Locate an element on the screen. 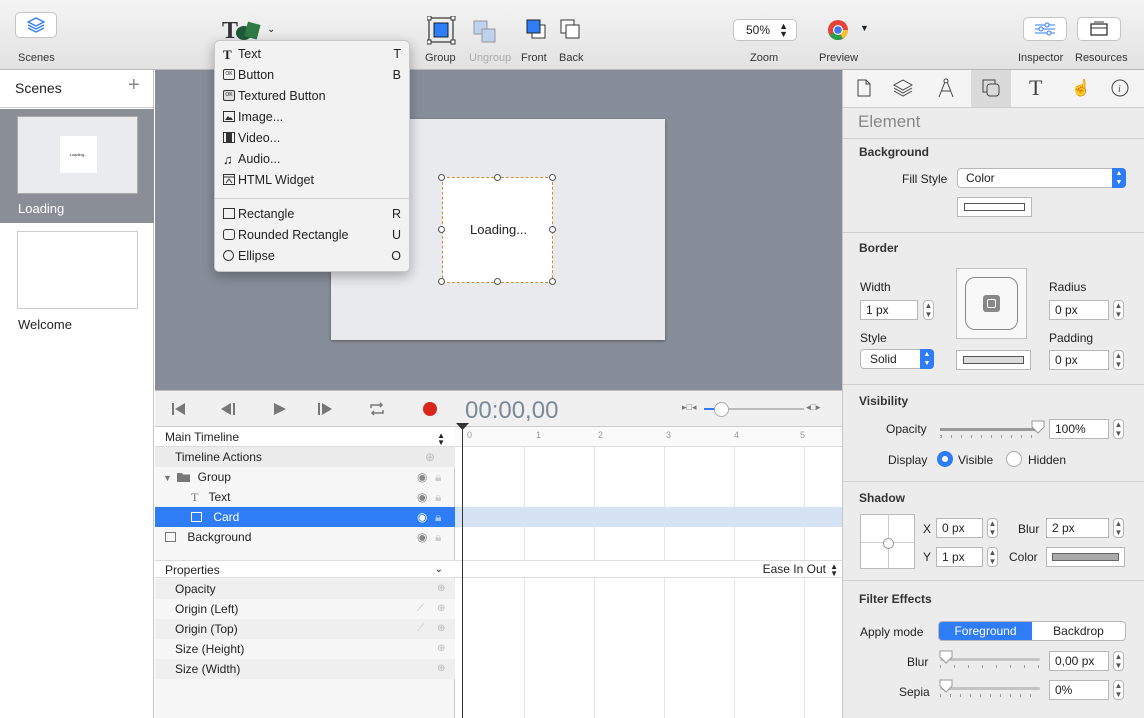  fill-color-well is located at coordinates (994, 207).